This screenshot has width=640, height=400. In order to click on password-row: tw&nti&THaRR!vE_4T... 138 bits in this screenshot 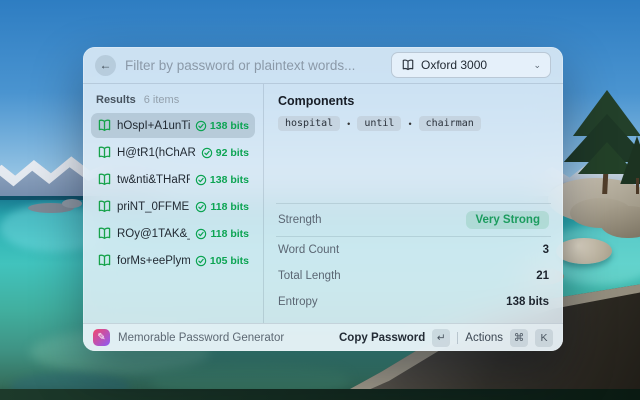, I will do `click(173, 179)`.